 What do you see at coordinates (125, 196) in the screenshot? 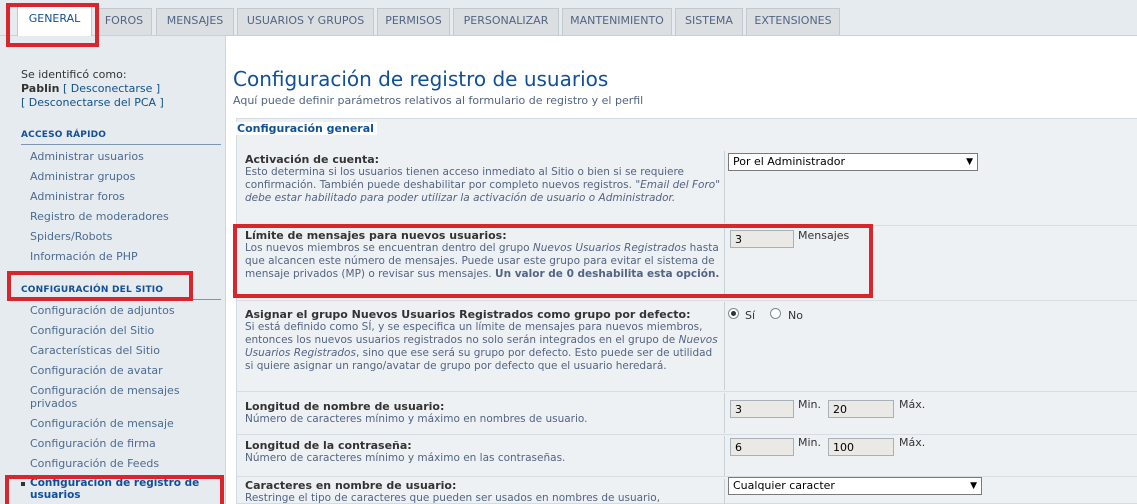
I see `sidebar-item-administrar-foros: Administrar foros` at bounding box center [125, 196].